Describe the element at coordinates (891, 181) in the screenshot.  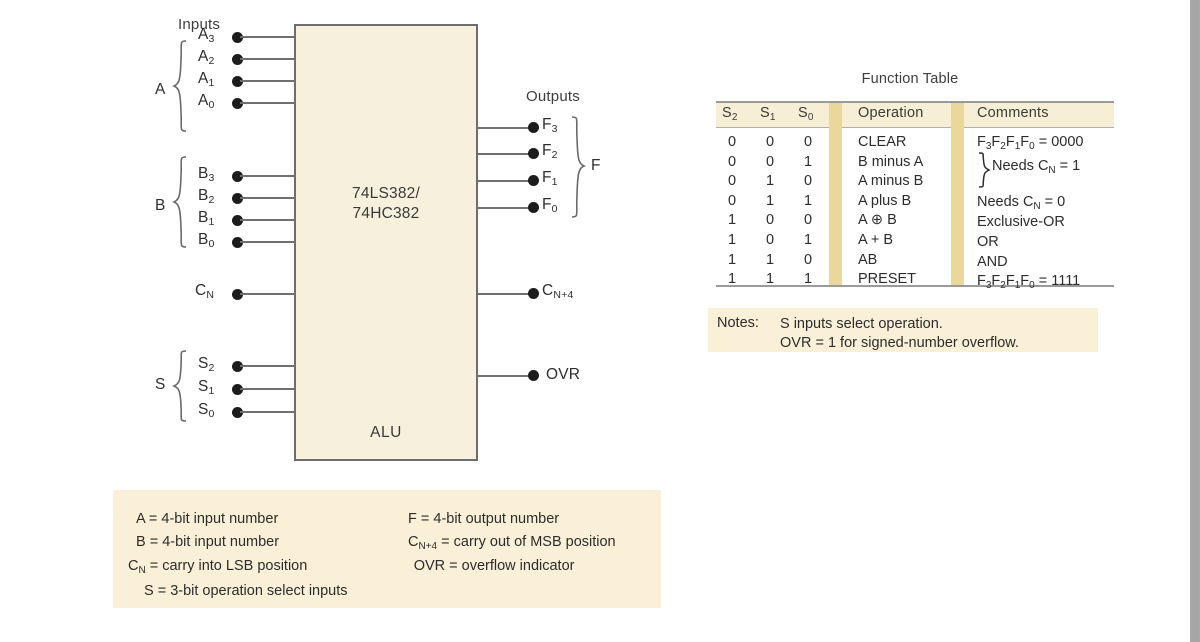
I see `operation-row-2: A minus B` at that location.